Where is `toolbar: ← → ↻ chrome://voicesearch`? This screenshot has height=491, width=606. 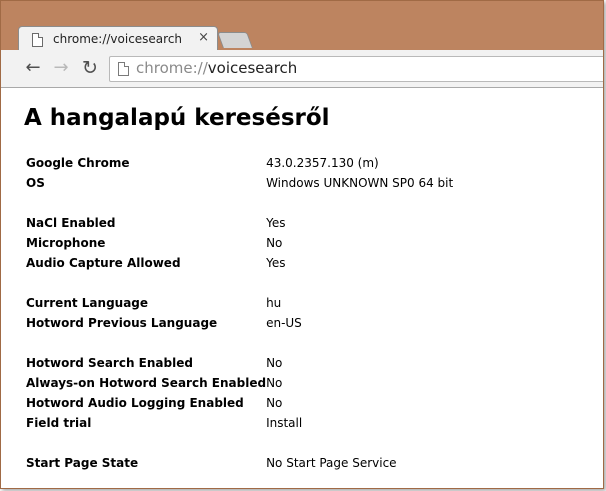
toolbar: ← → ↻ chrome://voicesearch is located at coordinates (302, 69).